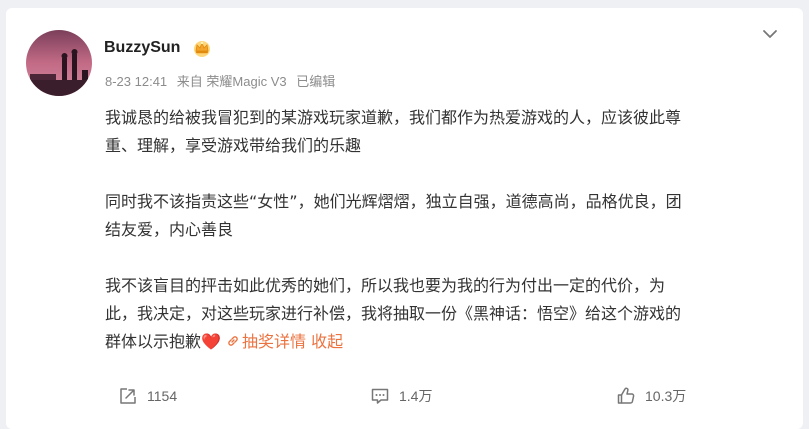 Image resolution: width=809 pixels, height=429 pixels. Describe the element at coordinates (274, 341) in the screenshot. I see `lottery-details-label: 抽奖详情` at that location.